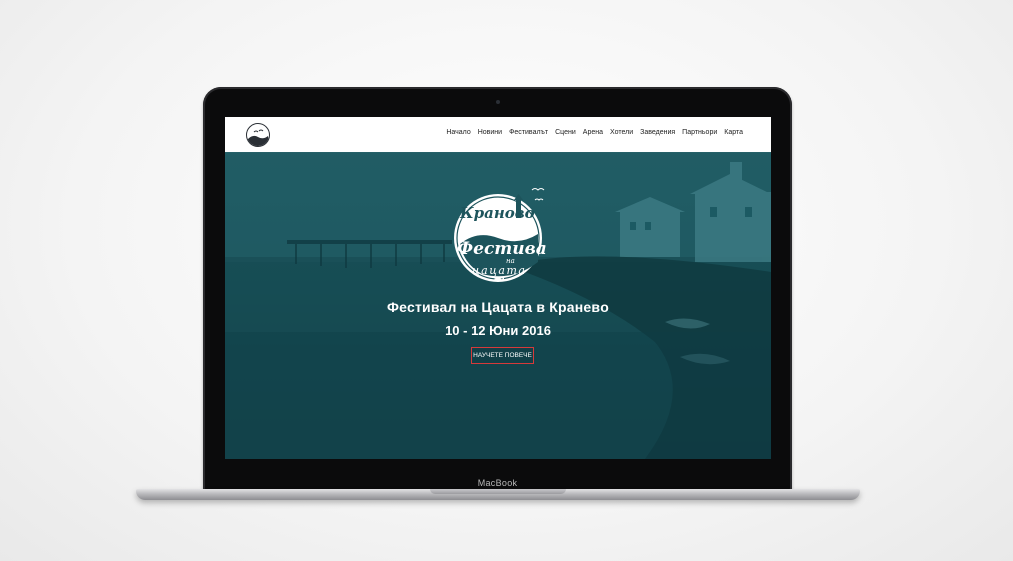 Image resolution: width=1013 pixels, height=561 pixels. What do you see at coordinates (657, 132) in the screenshot?
I see `nav-item-venues: Заведения` at bounding box center [657, 132].